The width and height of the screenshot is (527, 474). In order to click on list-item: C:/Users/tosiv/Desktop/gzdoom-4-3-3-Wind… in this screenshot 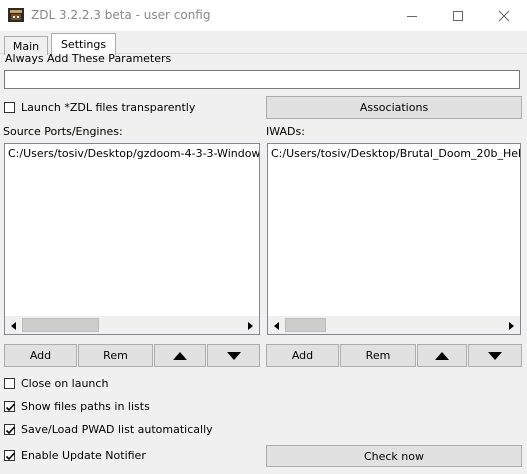, I will do `click(133, 153)`.